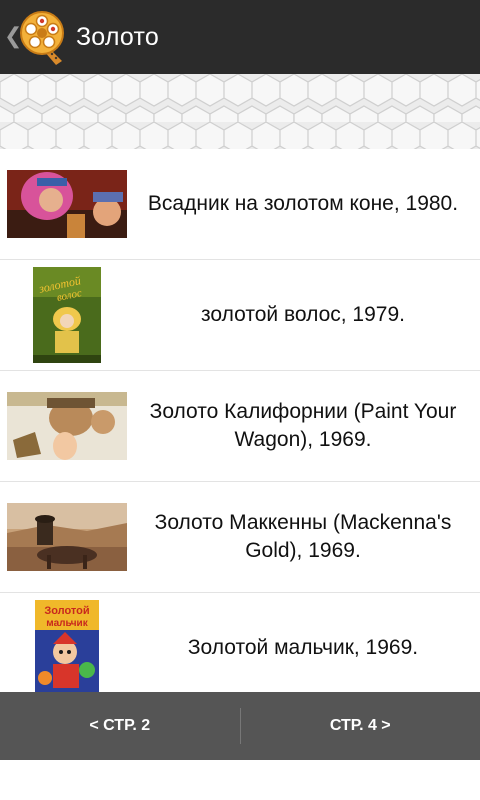  I want to click on poster-subtitle-text: мальчик, so click(67, 623).